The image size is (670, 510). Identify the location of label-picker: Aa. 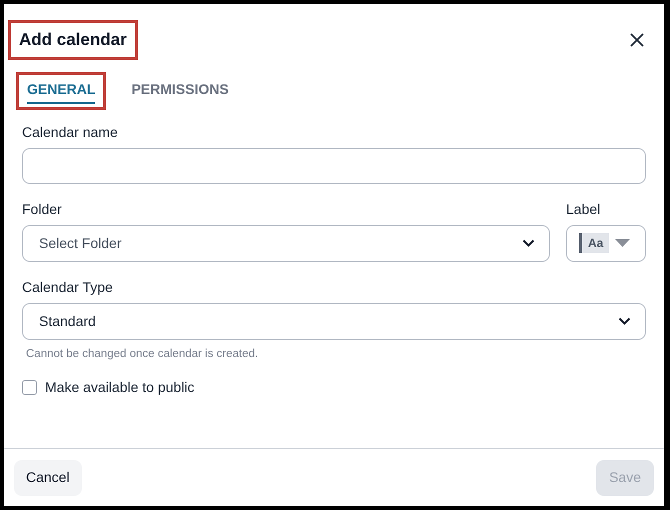
(606, 243).